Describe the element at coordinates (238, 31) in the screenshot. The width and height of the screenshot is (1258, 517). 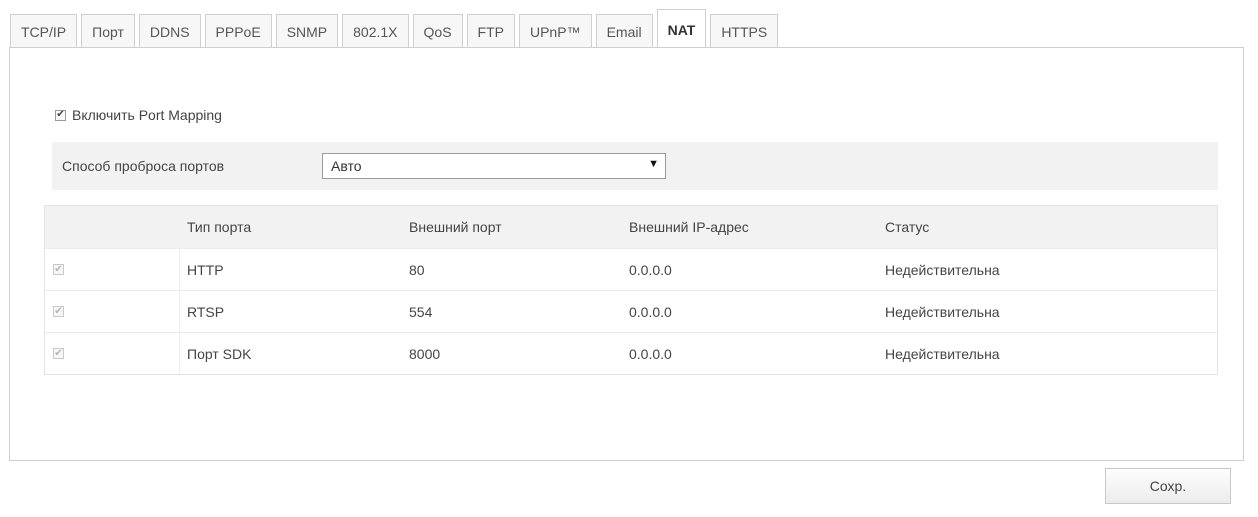
I see `tab-pppoe: PPPoE` at that location.